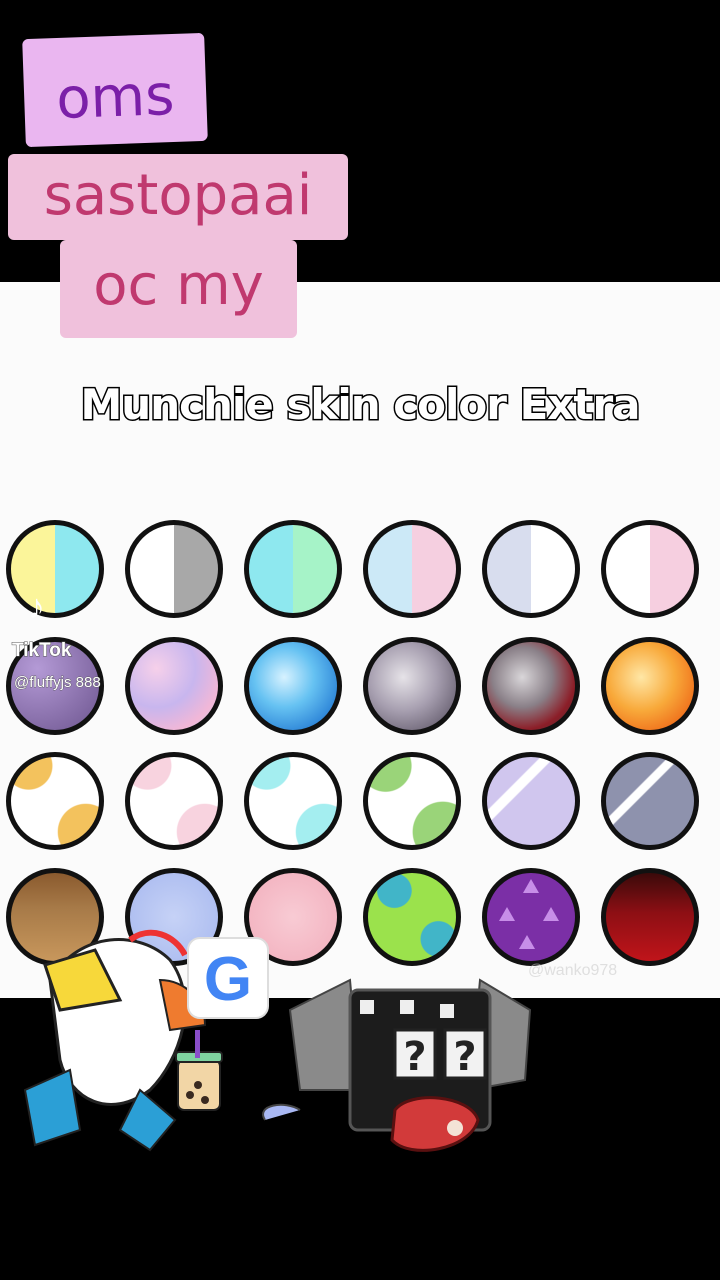 The height and width of the screenshot is (1280, 720). What do you see at coordinates (650, 569) in the screenshot?
I see `swatch-white-pink` at bounding box center [650, 569].